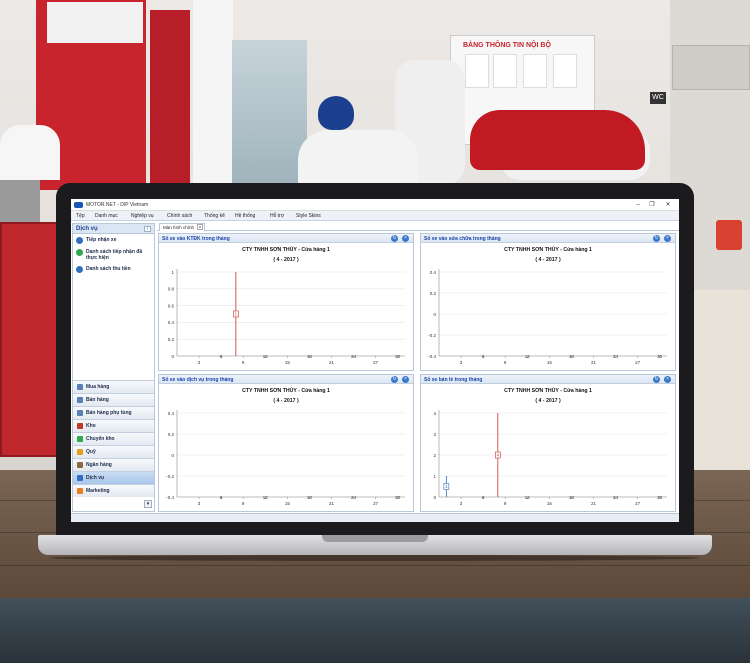 This screenshot has height=663, width=750. I want to click on y-tick-label: 2, so click(434, 455).